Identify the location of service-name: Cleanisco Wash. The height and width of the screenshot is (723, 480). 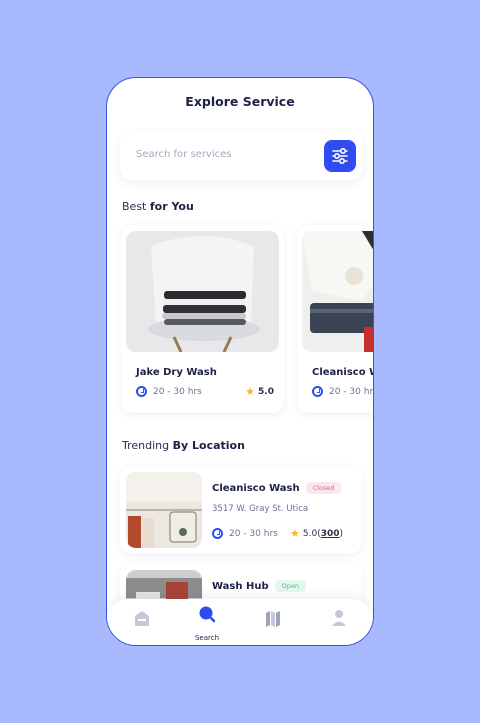
(342, 372).